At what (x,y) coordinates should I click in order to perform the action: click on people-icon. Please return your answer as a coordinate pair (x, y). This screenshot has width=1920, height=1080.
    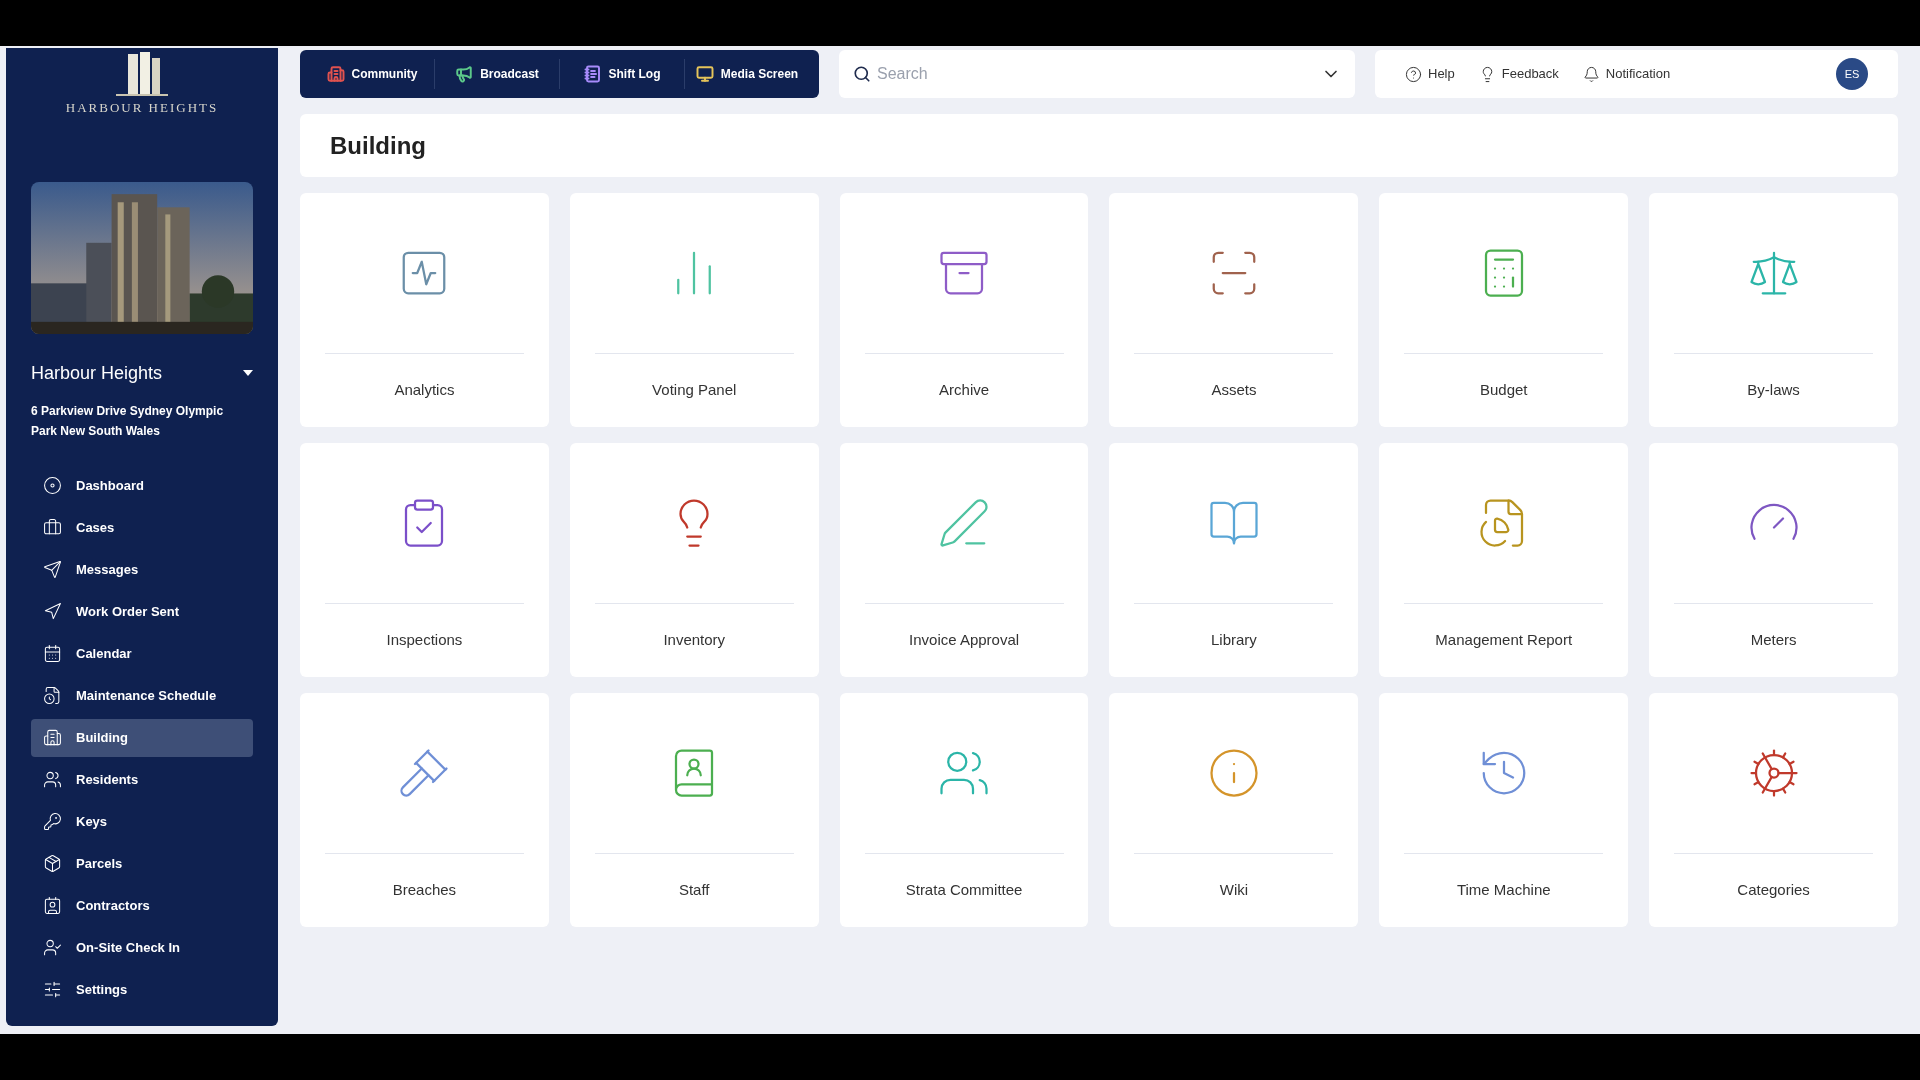
    Looking at the image, I should click on (52, 779).